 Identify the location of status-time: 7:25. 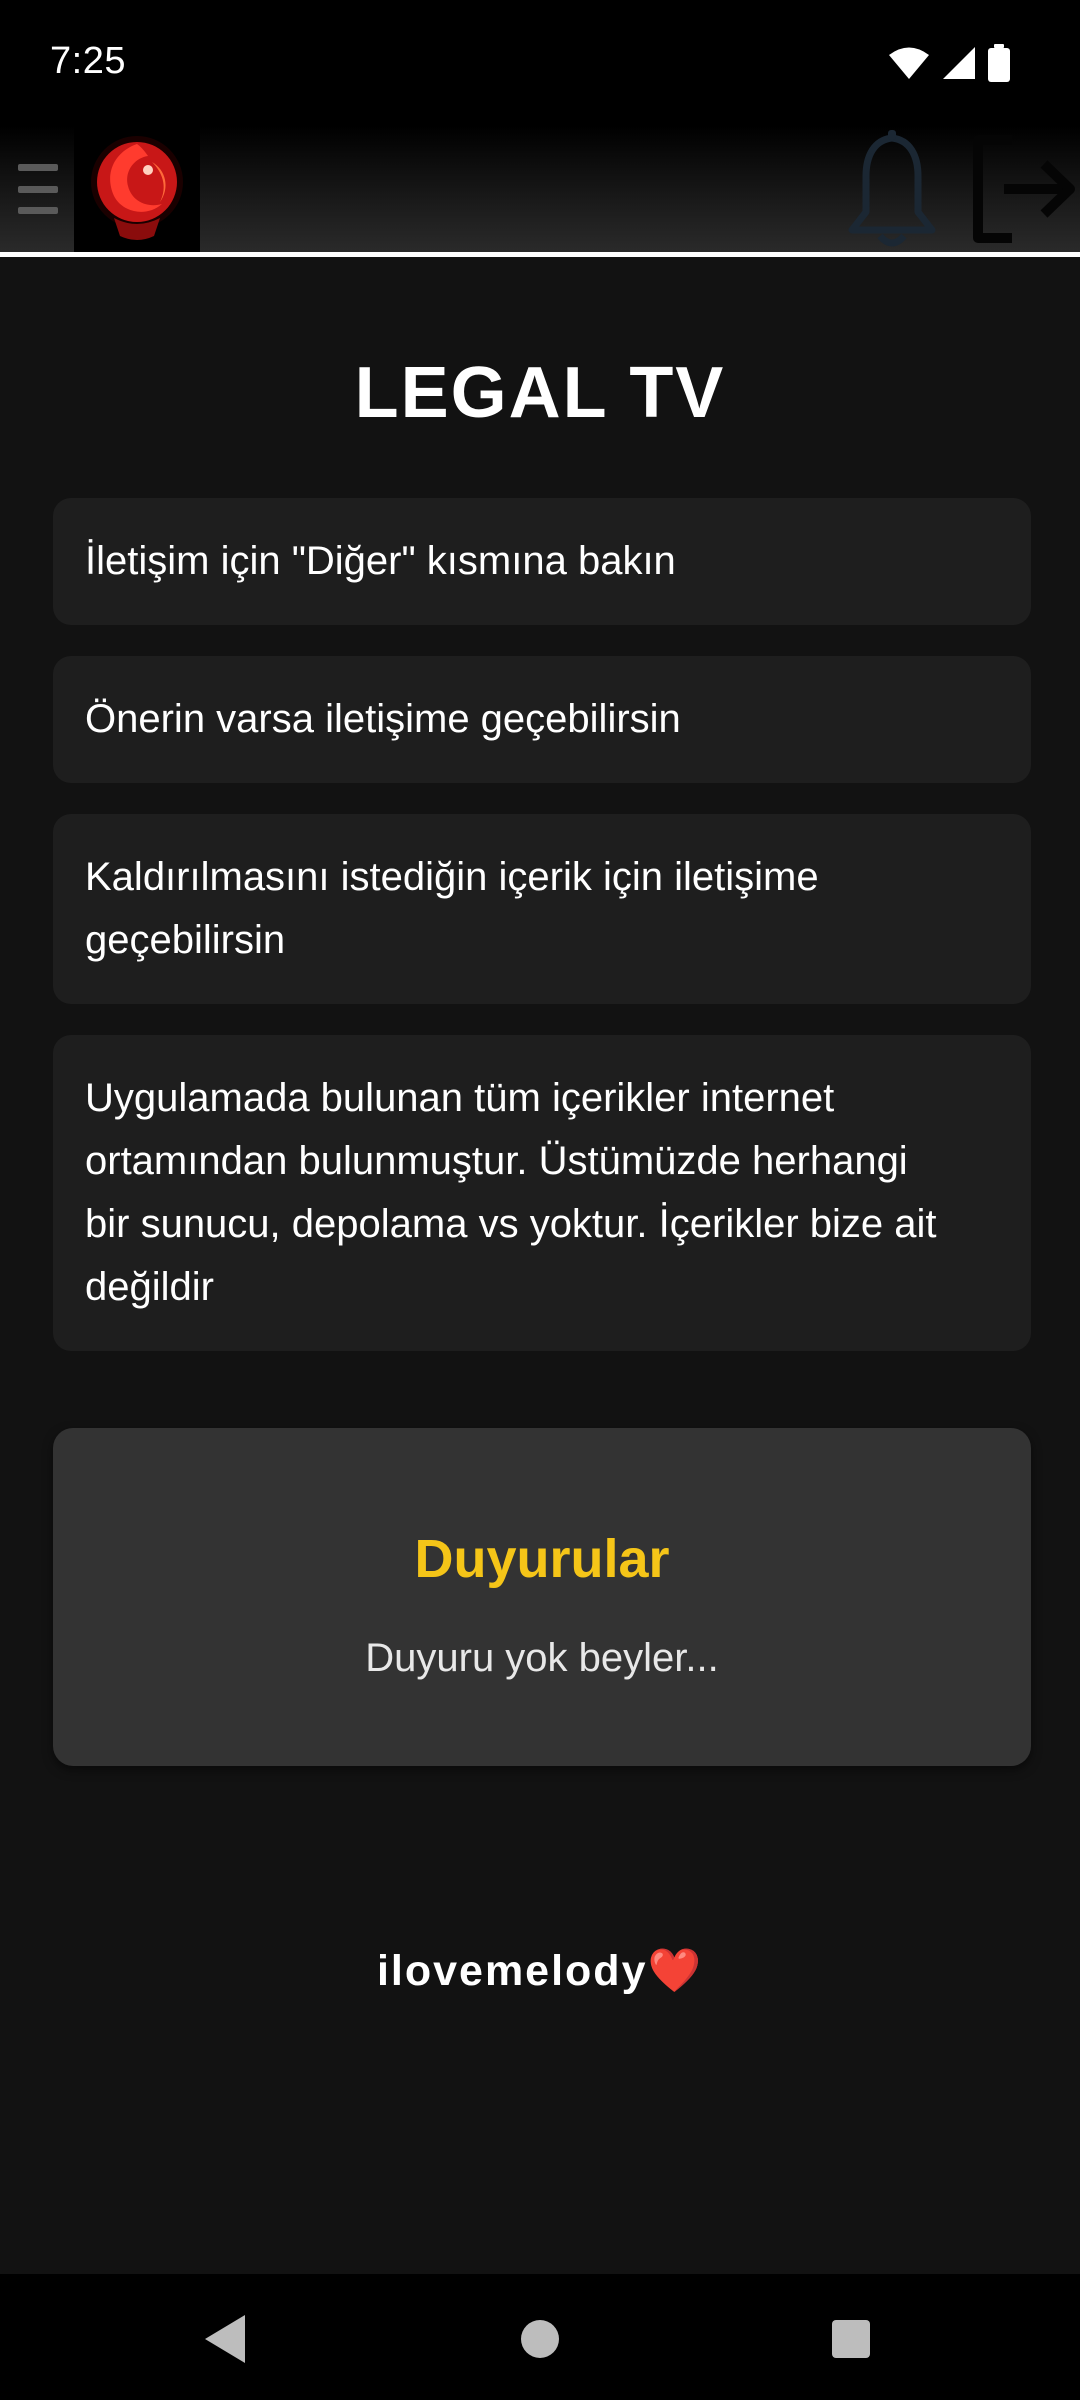
(88, 61).